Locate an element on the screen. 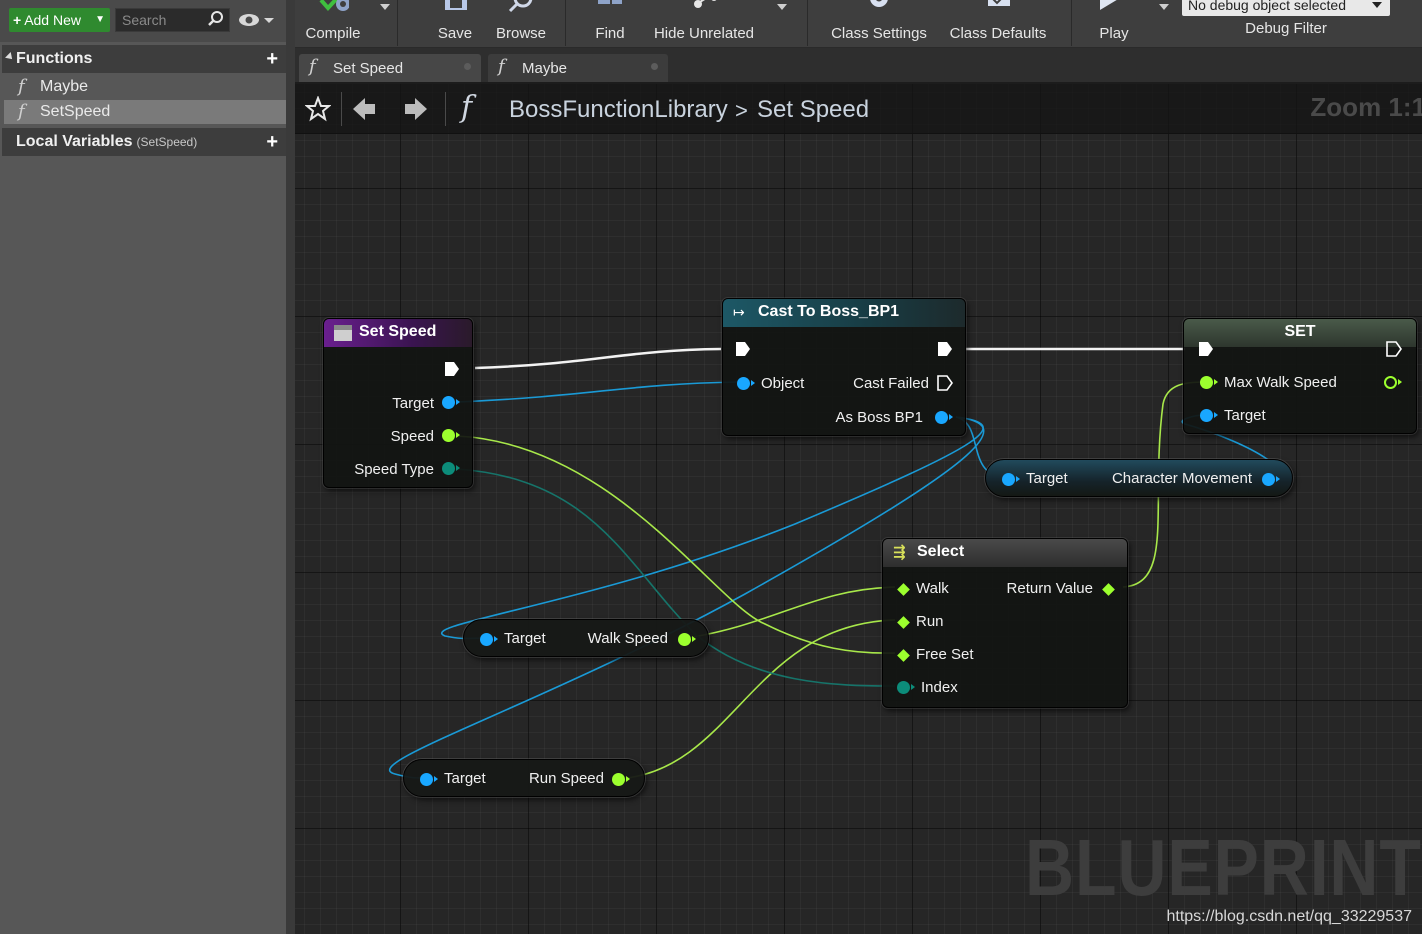 The height and width of the screenshot is (934, 1422). select-icon: ⇶ is located at coordinates (899, 552).